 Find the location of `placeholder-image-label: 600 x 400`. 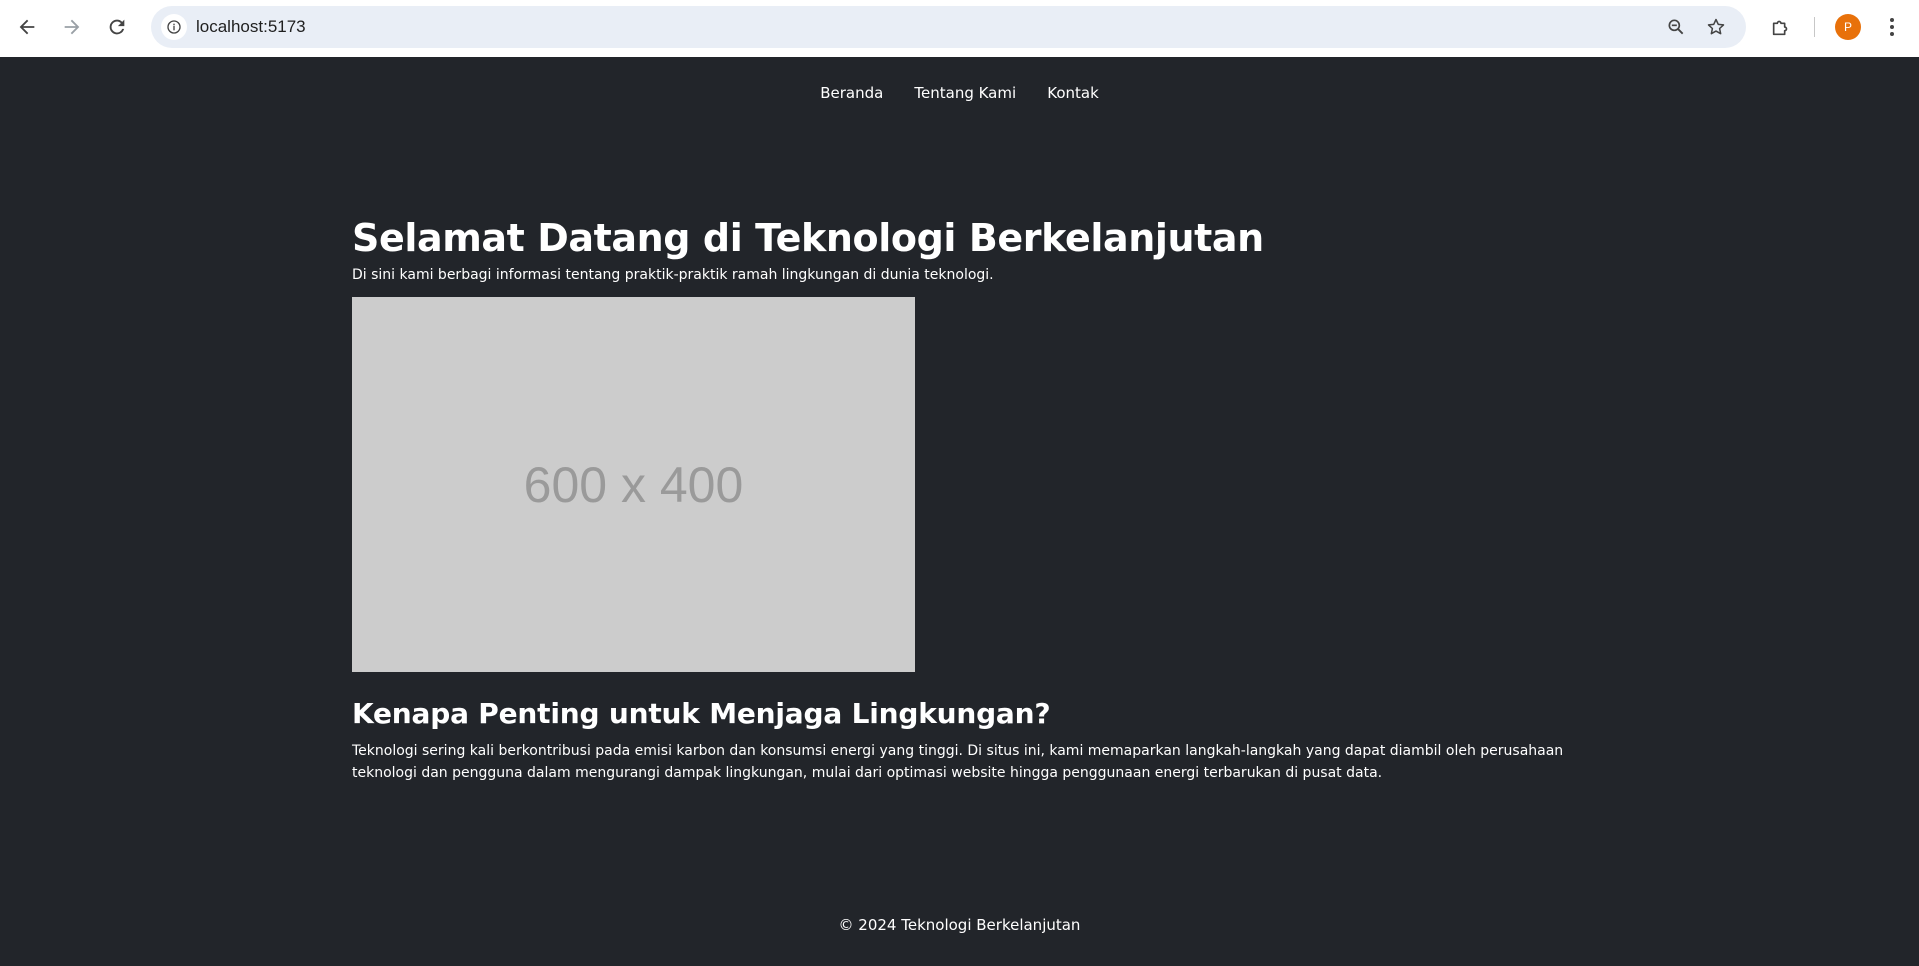

placeholder-image-label: 600 x 400 is located at coordinates (633, 484).